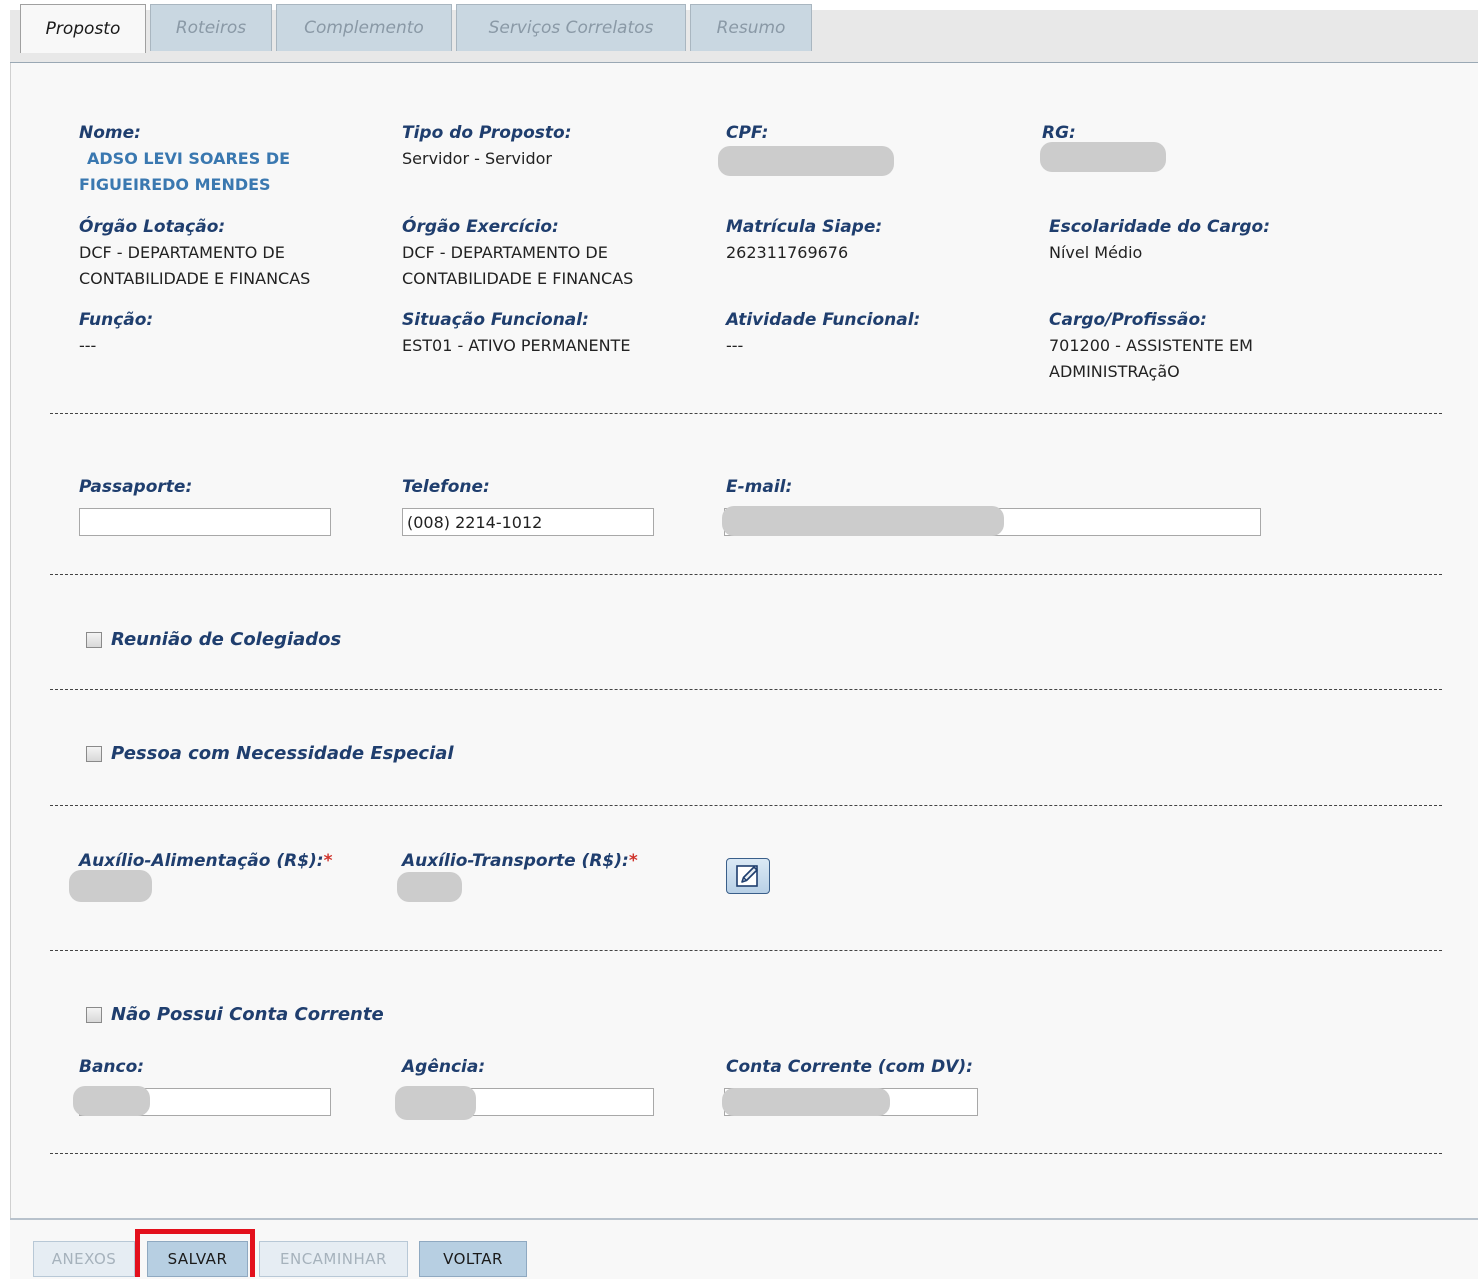 Image resolution: width=1478 pixels, height=1279 pixels. I want to click on auxilio-transporte-label-text: Auxílio-Transporte (R$):, so click(515, 861).